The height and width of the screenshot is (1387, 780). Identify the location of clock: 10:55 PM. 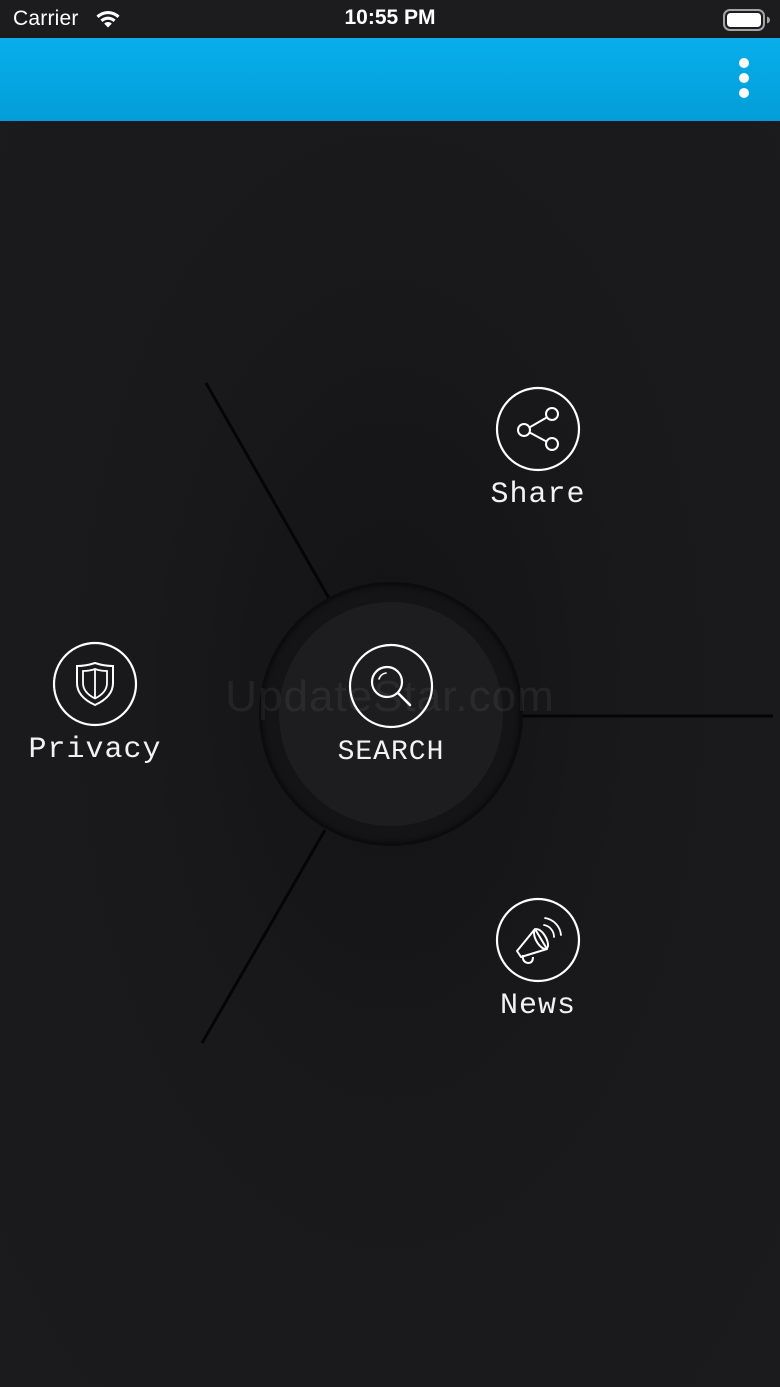
(390, 17).